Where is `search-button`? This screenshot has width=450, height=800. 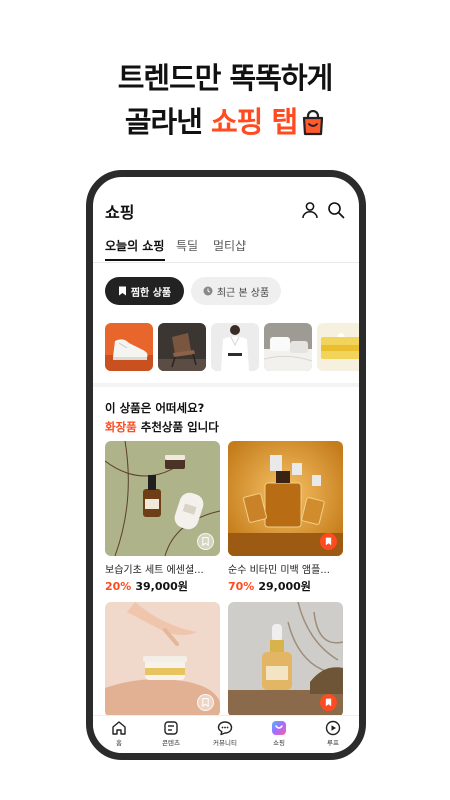
search-button is located at coordinates (336, 210).